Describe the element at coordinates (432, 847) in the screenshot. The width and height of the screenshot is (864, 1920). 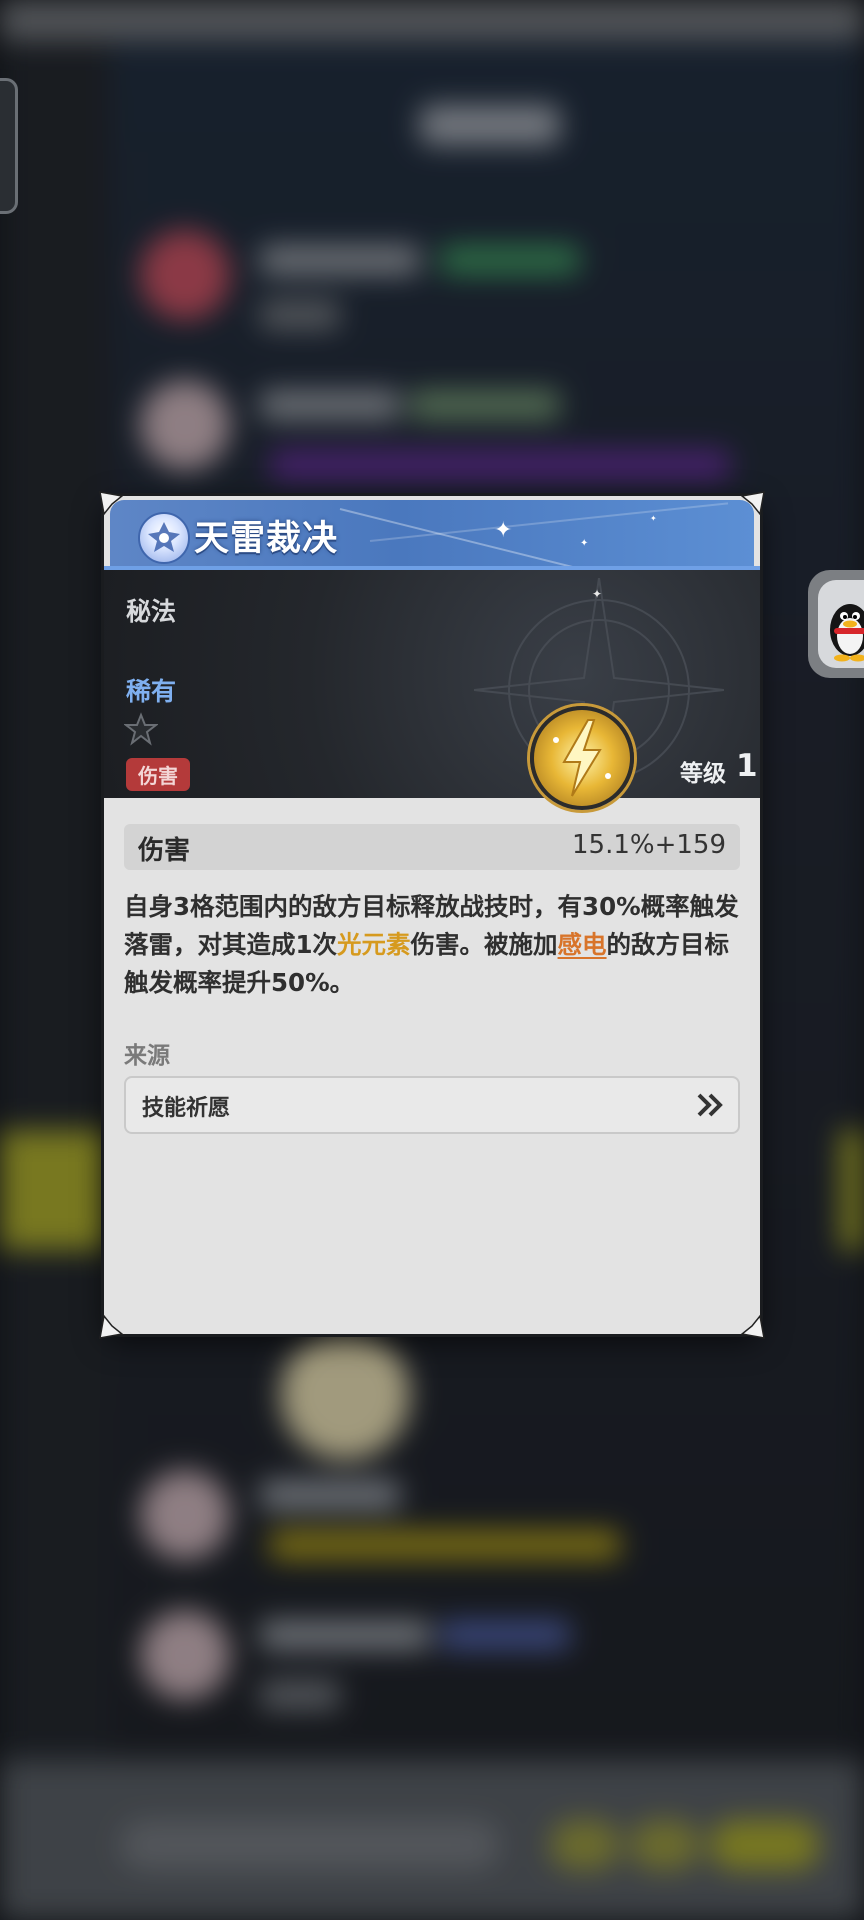
I see `stat-row: 伤害 15.1%+159` at that location.